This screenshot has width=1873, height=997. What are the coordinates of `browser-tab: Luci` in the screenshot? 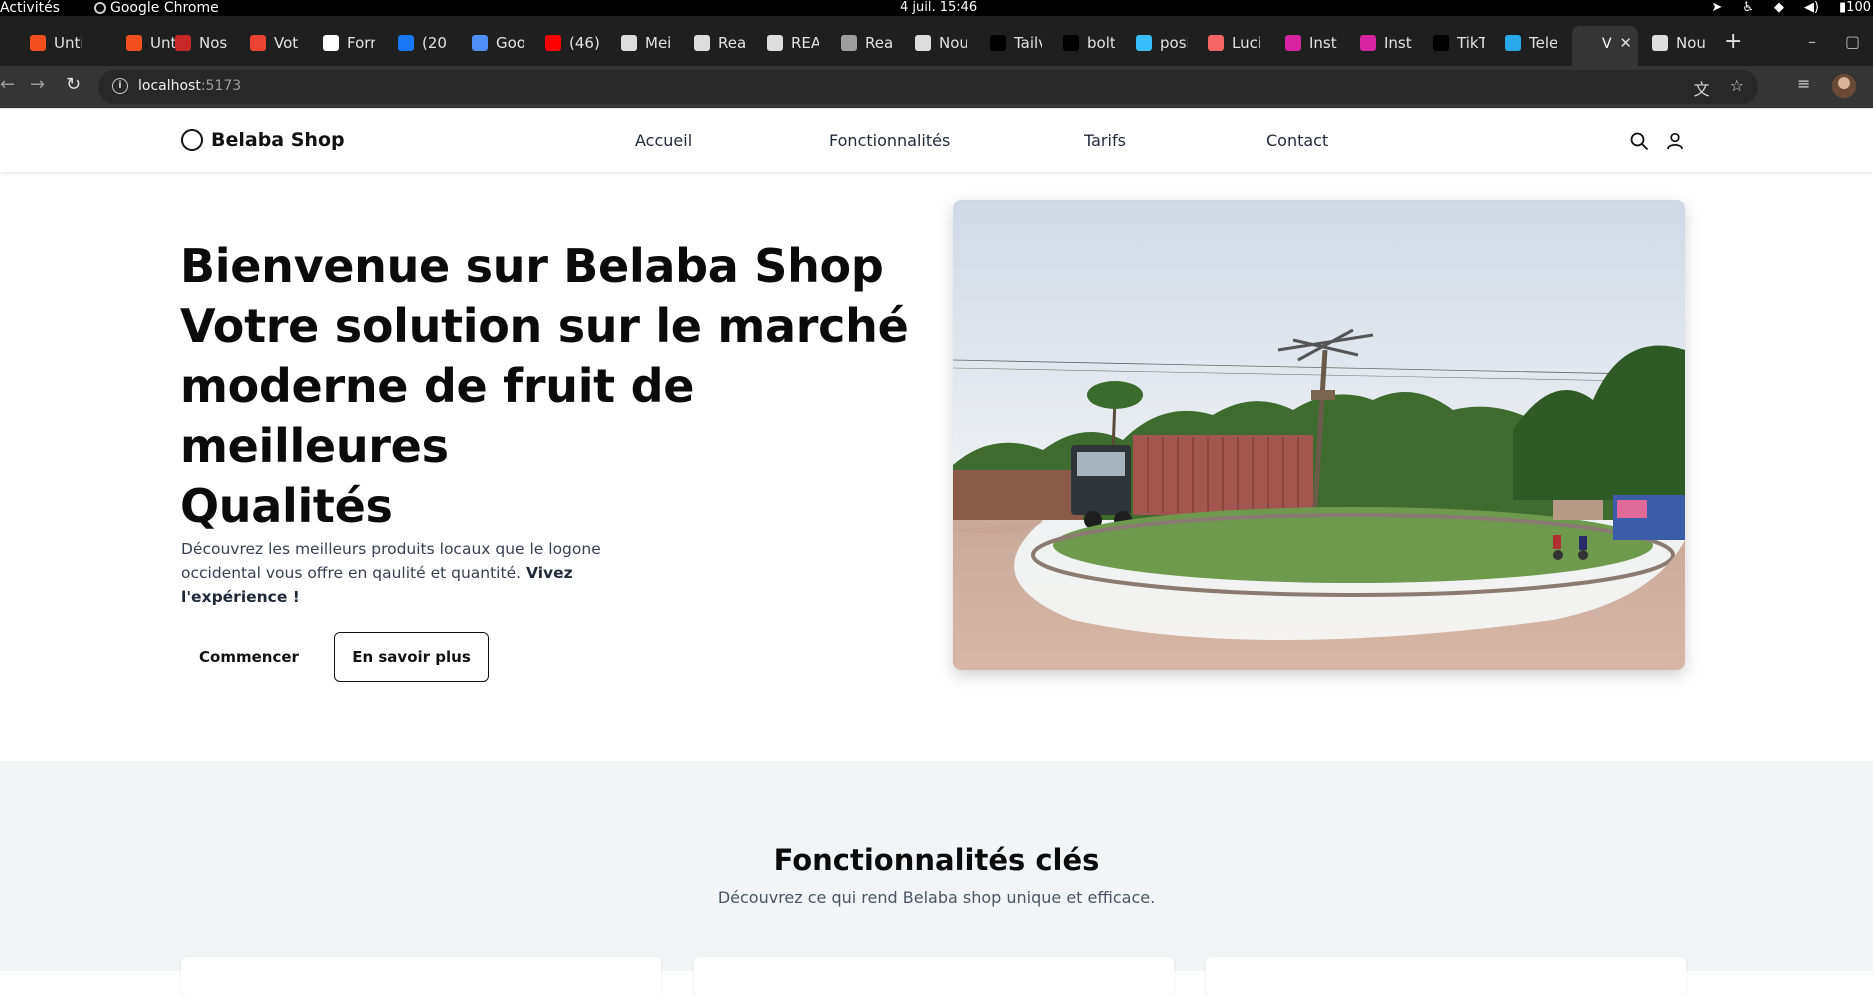 It's located at (1234, 43).